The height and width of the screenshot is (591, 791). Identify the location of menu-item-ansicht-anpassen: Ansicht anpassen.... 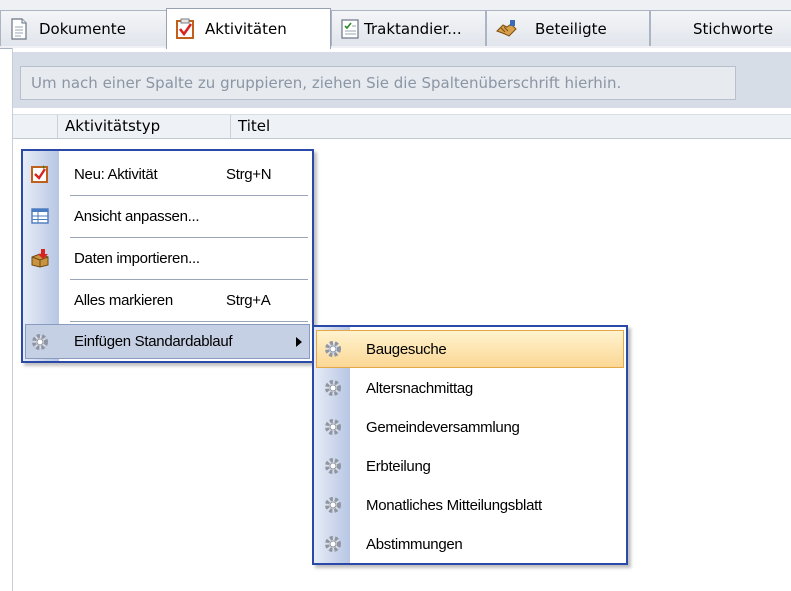
(167, 216).